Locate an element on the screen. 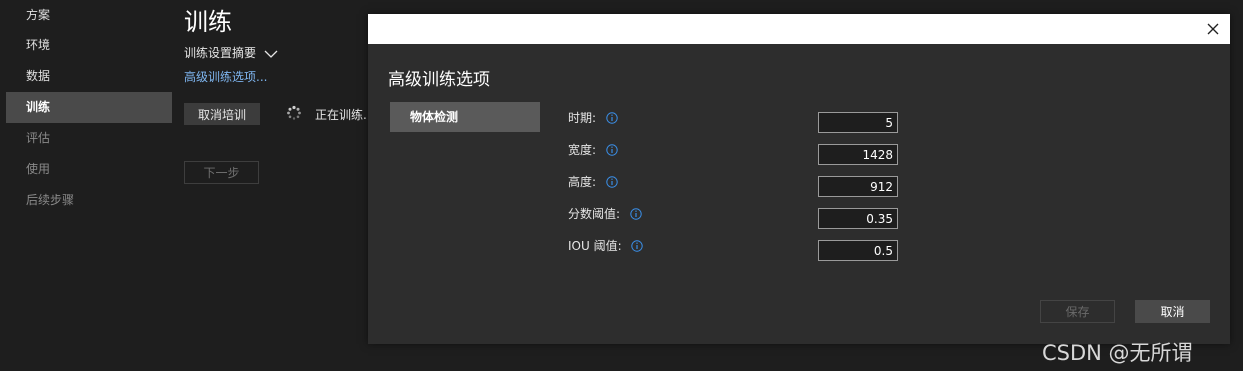  iou-threshold-input is located at coordinates (858, 250).